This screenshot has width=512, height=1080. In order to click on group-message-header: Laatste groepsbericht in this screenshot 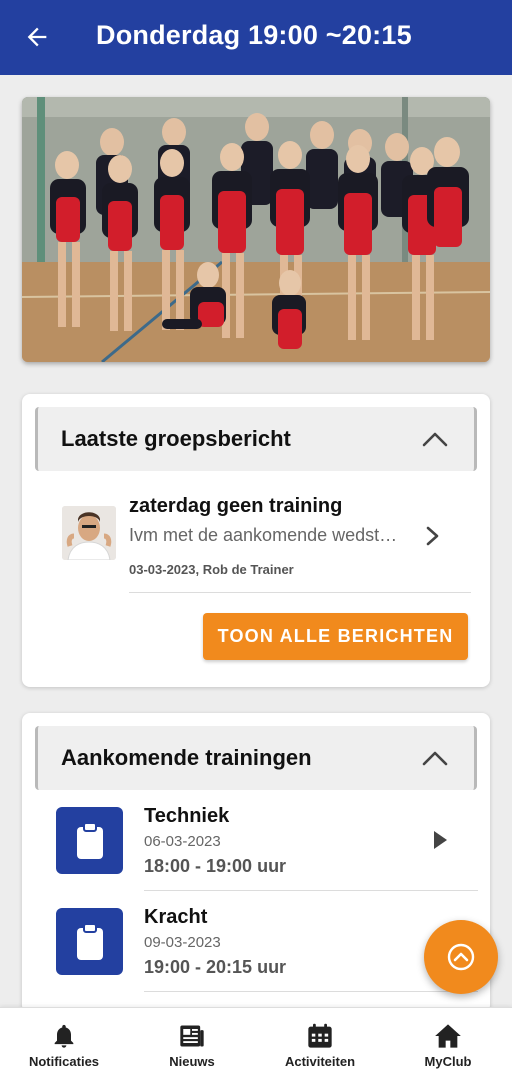, I will do `click(256, 439)`.